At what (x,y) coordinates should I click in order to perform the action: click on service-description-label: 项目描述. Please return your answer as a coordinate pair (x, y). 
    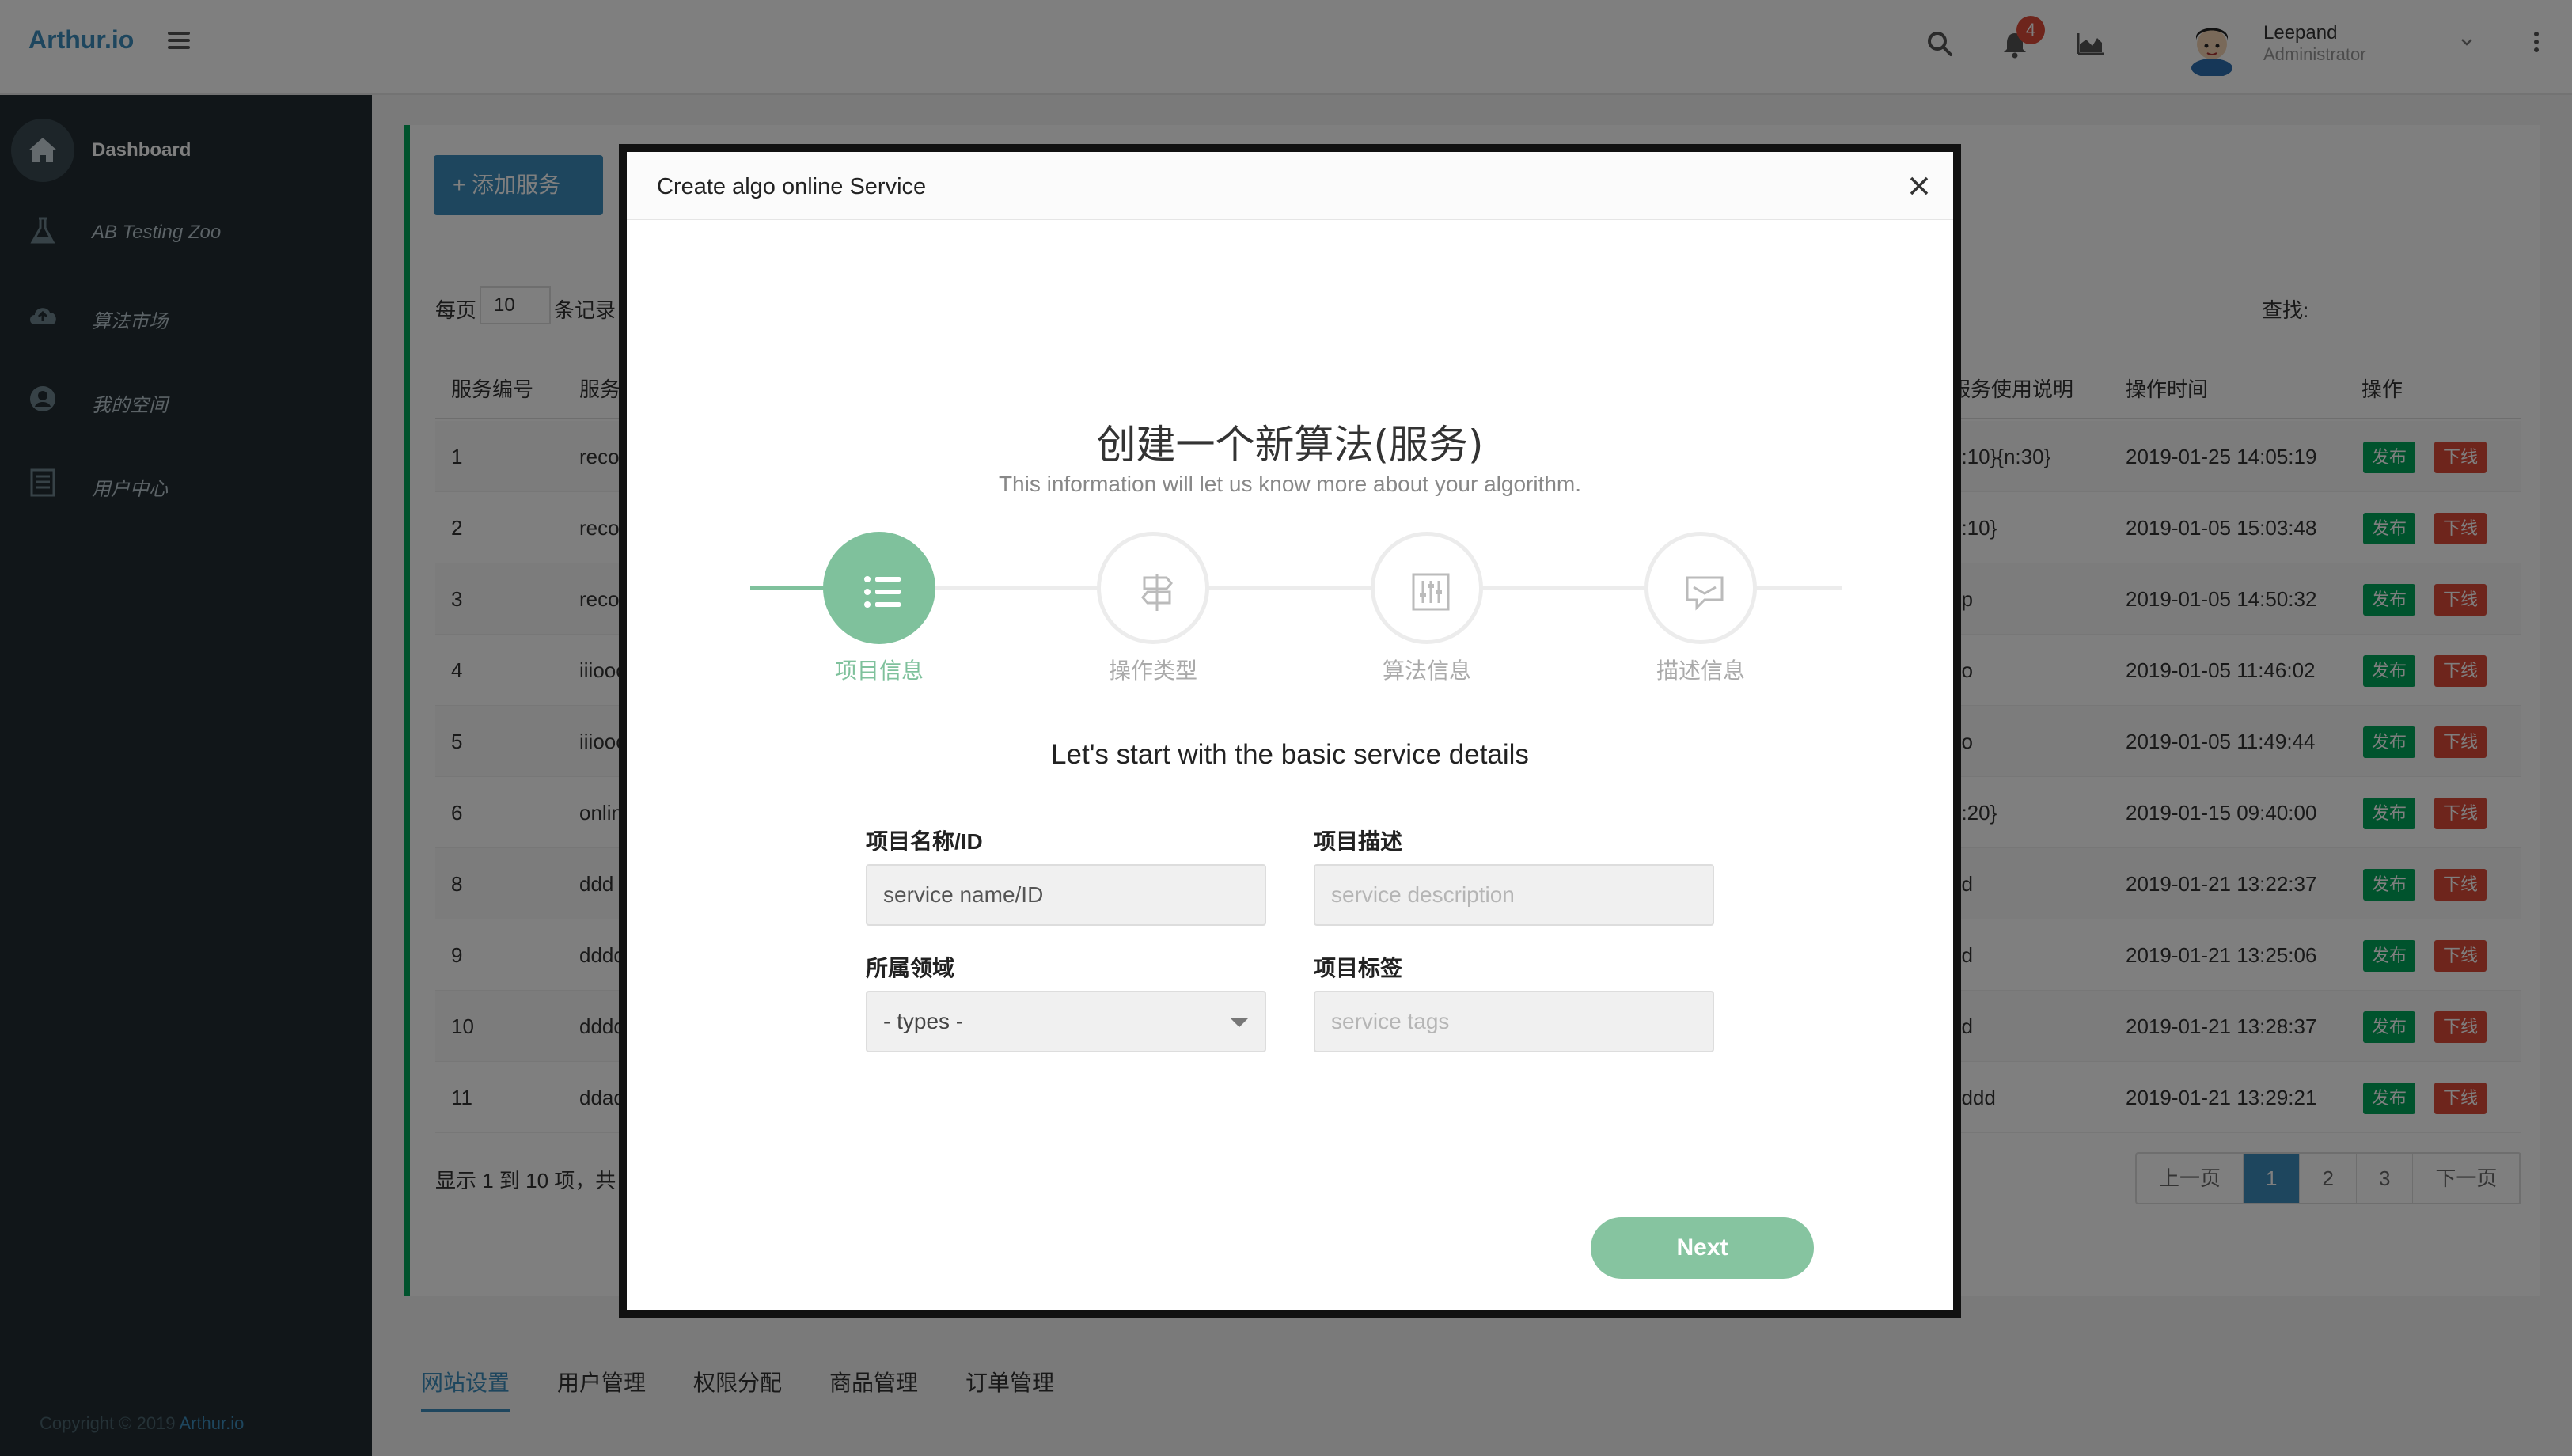
    Looking at the image, I should click on (1358, 841).